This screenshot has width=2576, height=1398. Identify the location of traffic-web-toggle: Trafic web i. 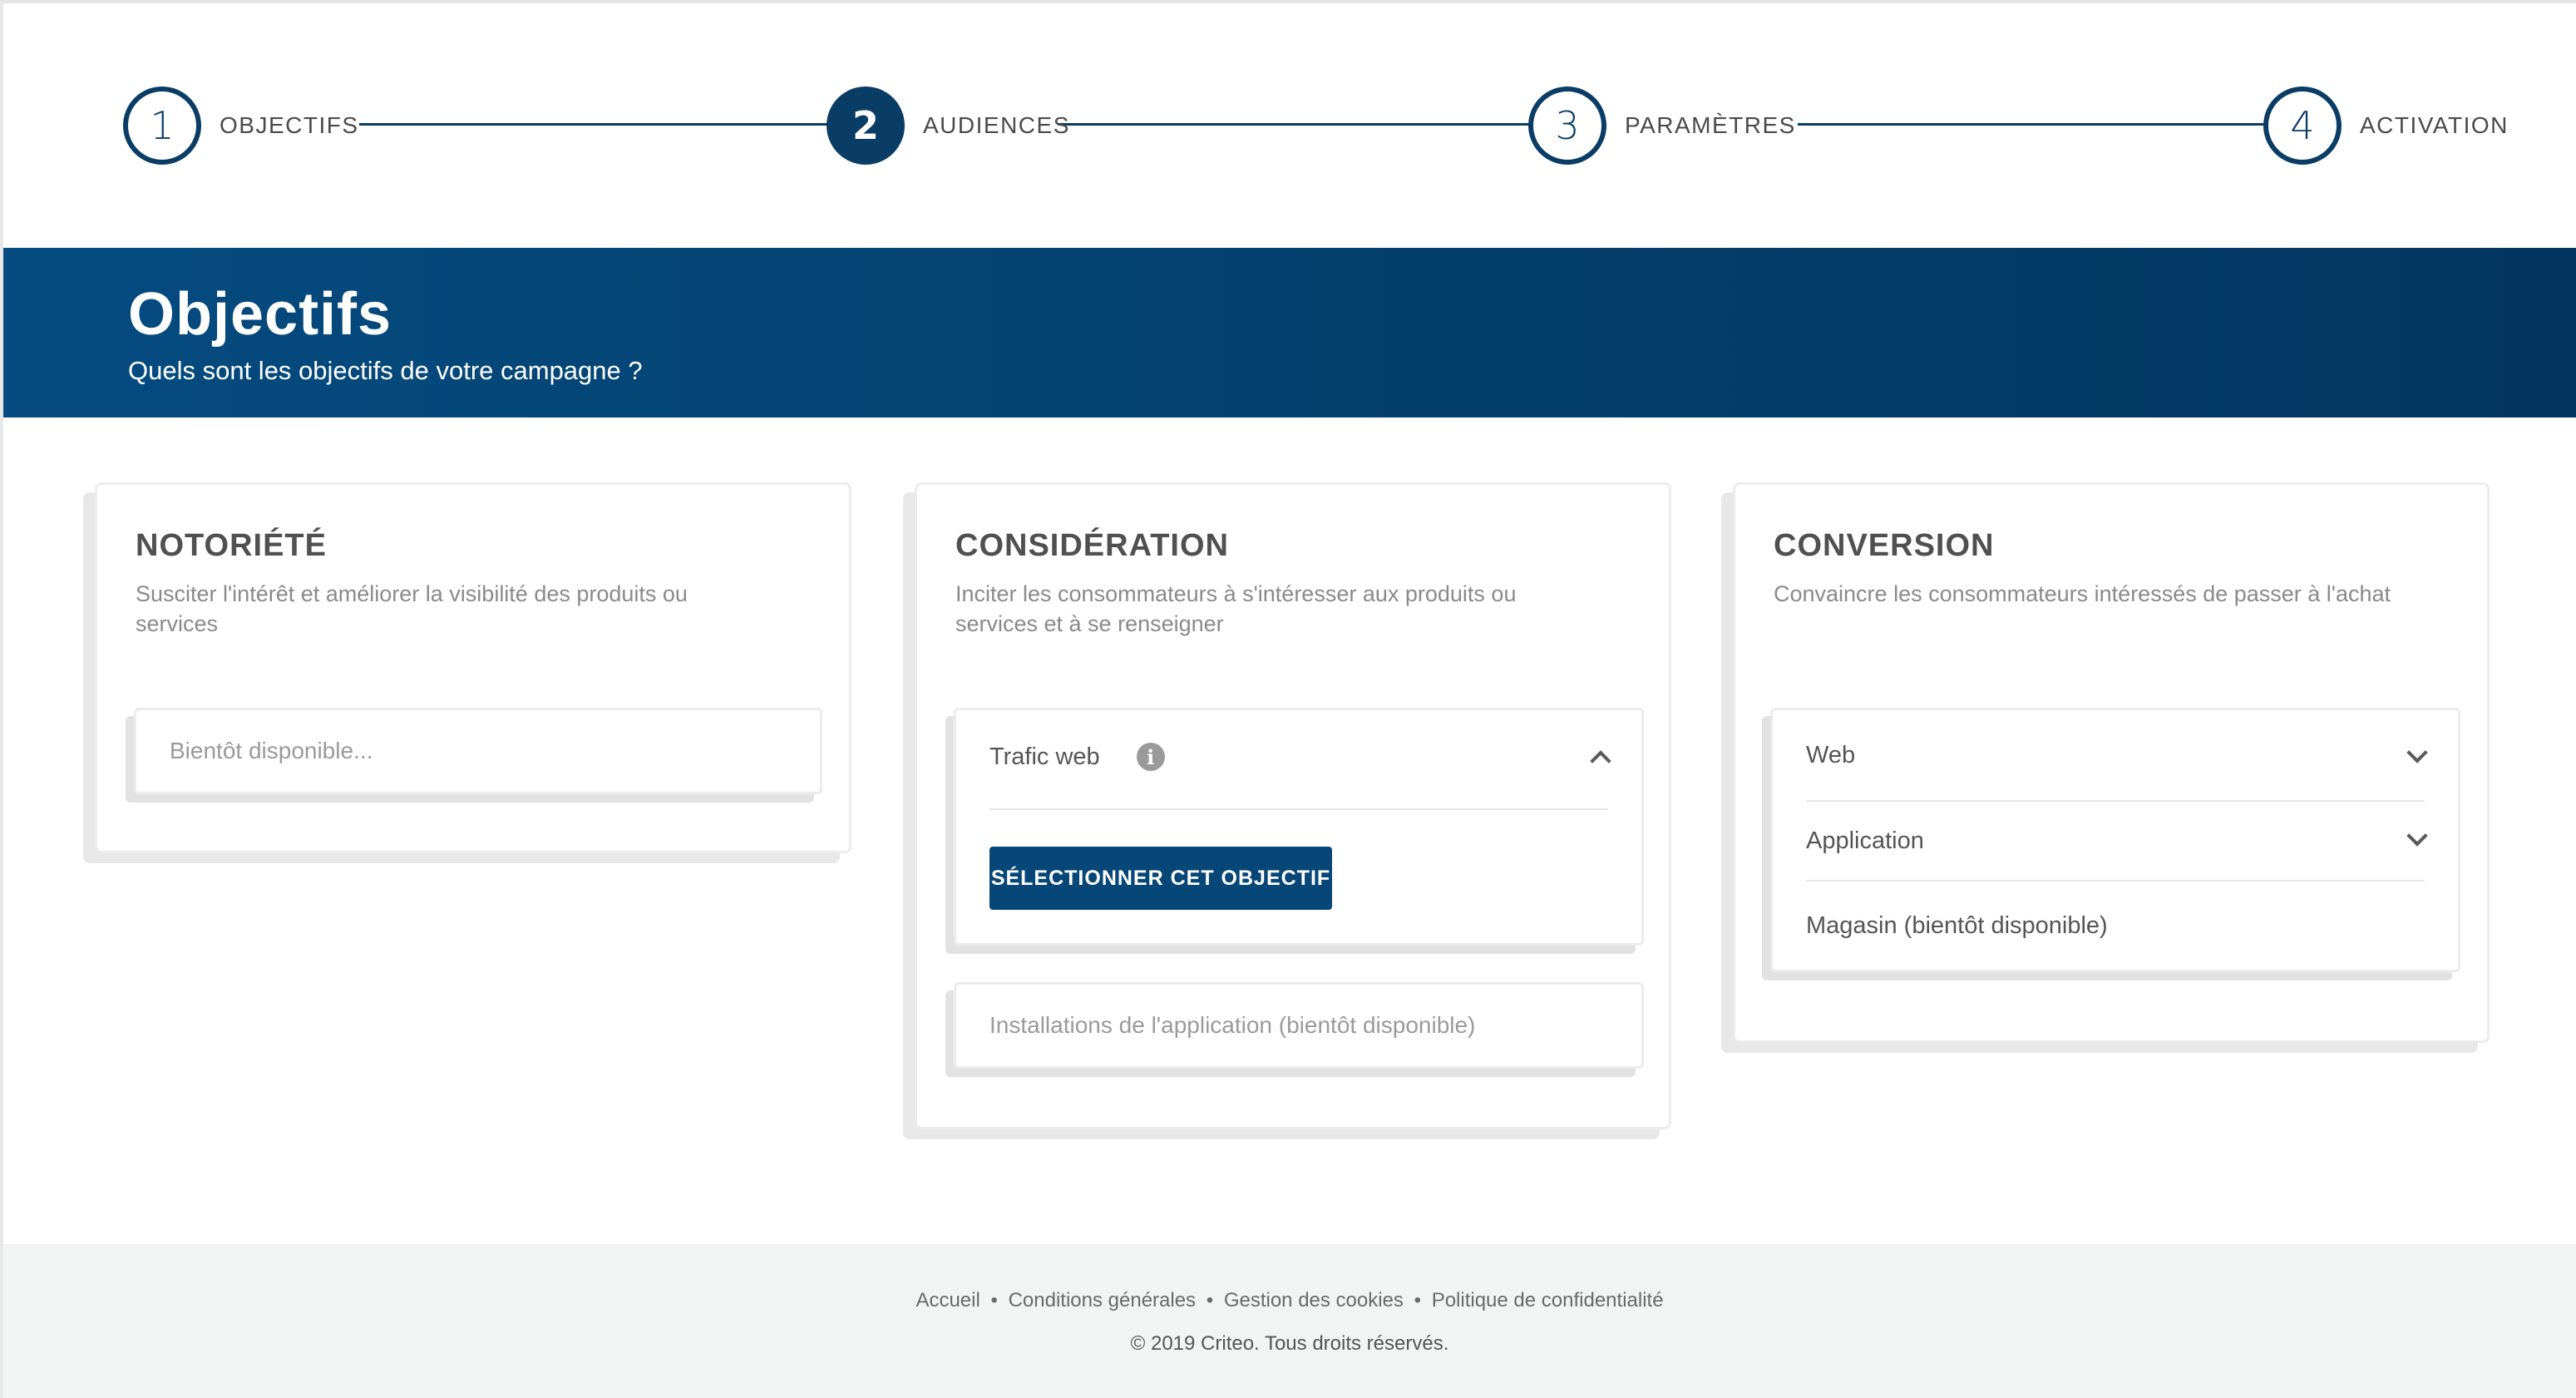
(1298, 756).